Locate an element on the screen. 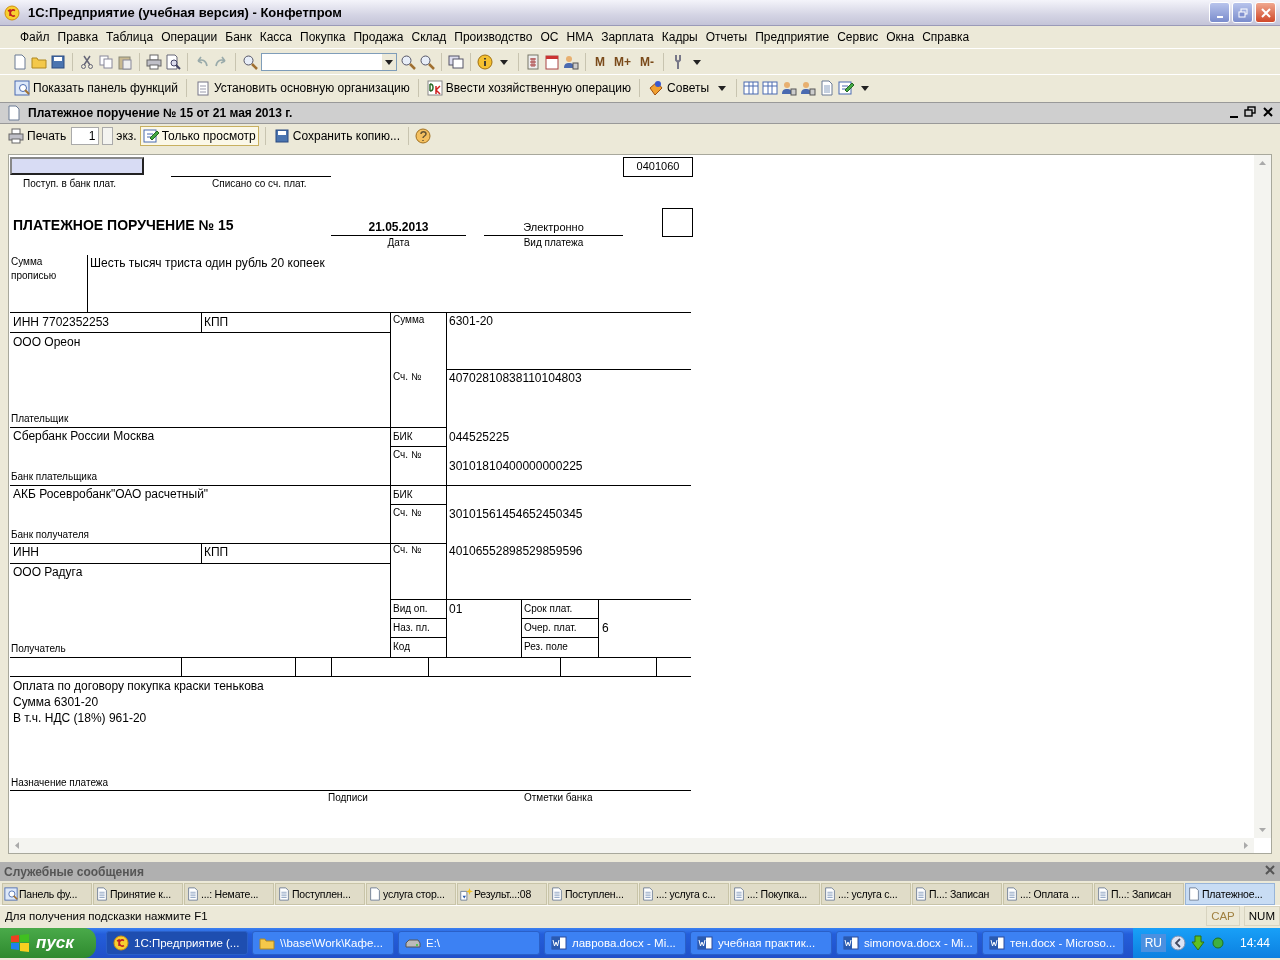 Image resolution: width=1280 pixels, height=960 pixels. payer-bank: Сбербанк России Москва is located at coordinates (84, 436).